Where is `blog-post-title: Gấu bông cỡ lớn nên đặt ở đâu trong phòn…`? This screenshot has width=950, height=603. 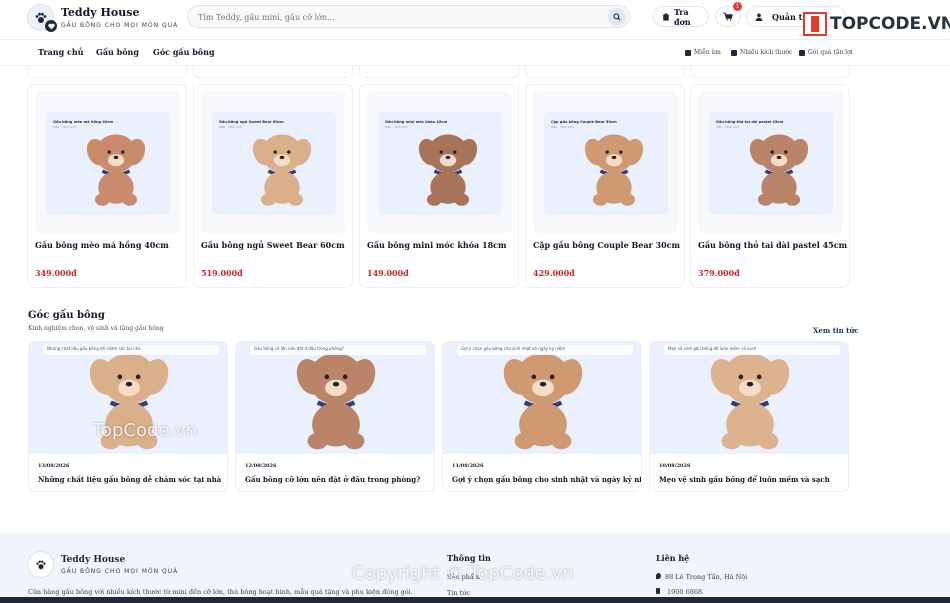
blog-post-title: Gấu bông cỡ lớn nên đặt ở đâu trong phòn… is located at coordinates (332, 479).